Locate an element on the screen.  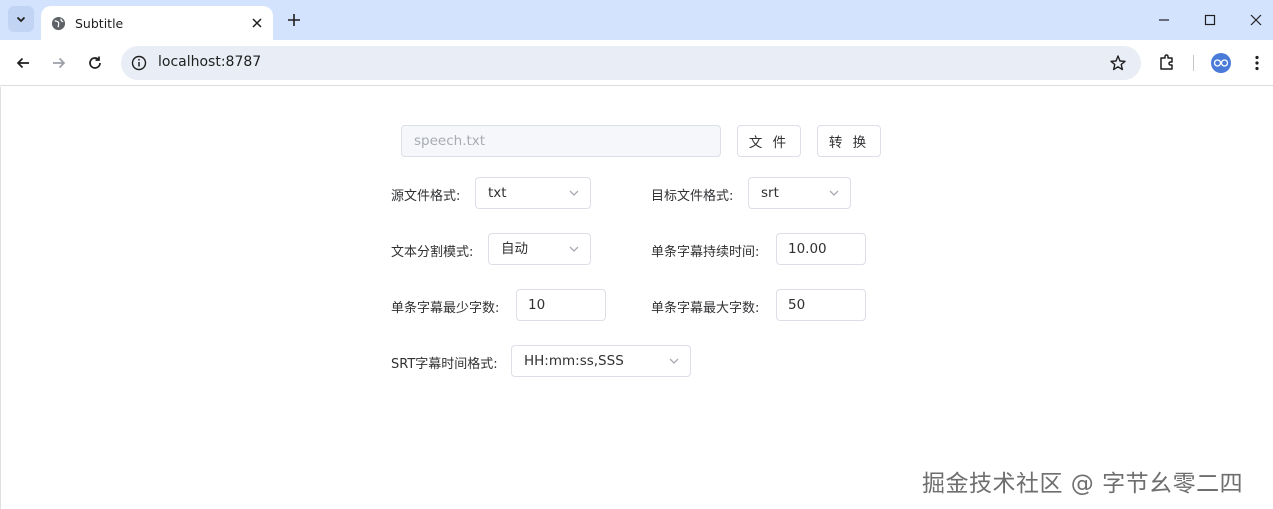
tab-search-button is located at coordinates (21, 19).